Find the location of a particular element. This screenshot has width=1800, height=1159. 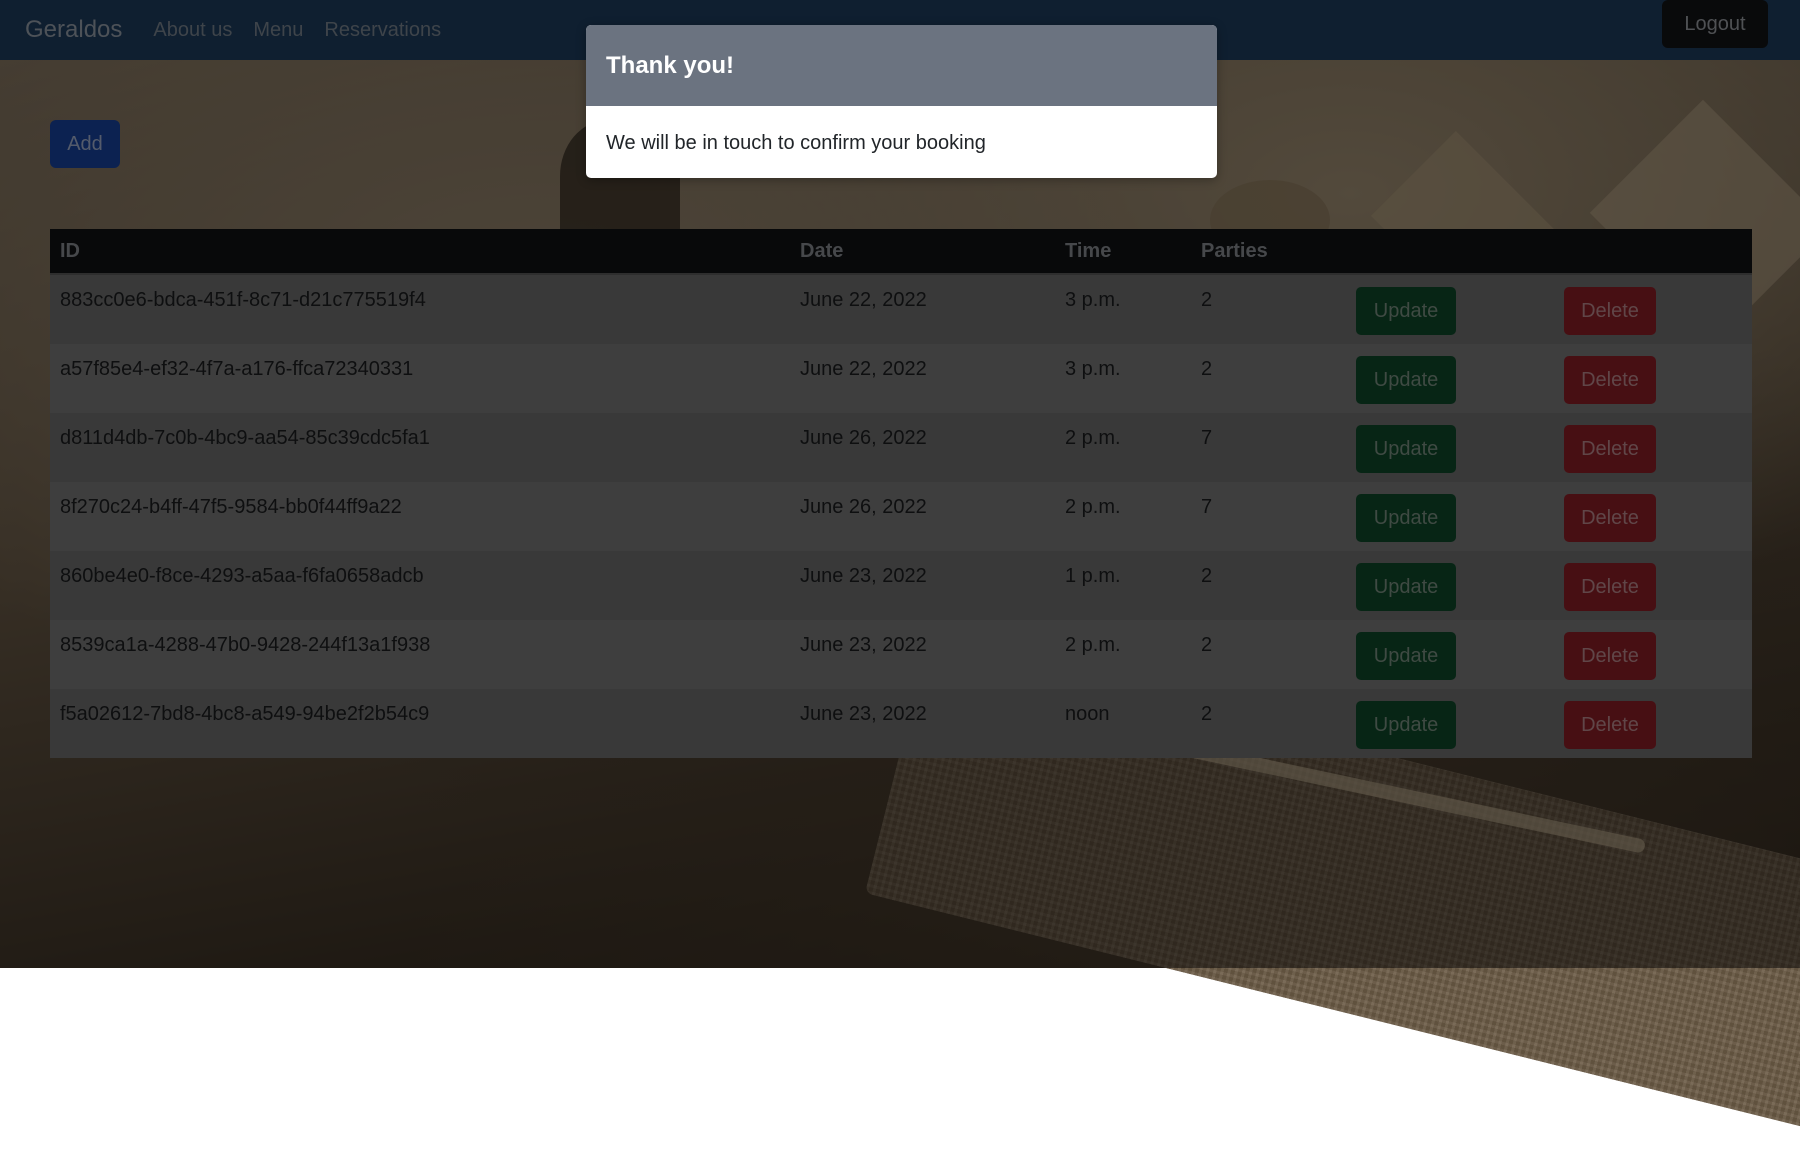

modal-header: Thank you! is located at coordinates (901, 65).